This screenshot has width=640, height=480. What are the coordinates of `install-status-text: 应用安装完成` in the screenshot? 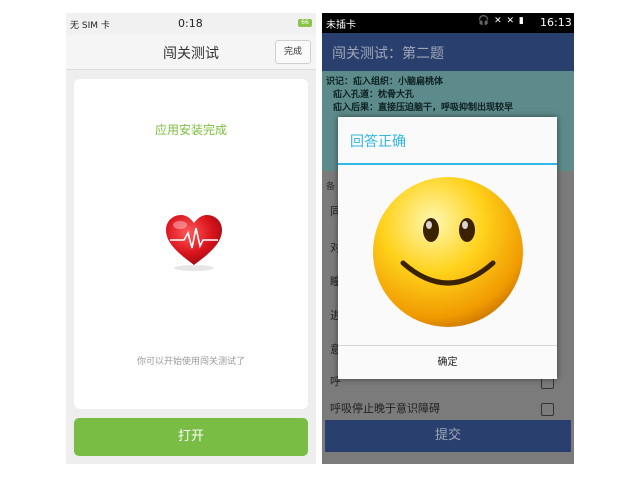 It's located at (190, 130).